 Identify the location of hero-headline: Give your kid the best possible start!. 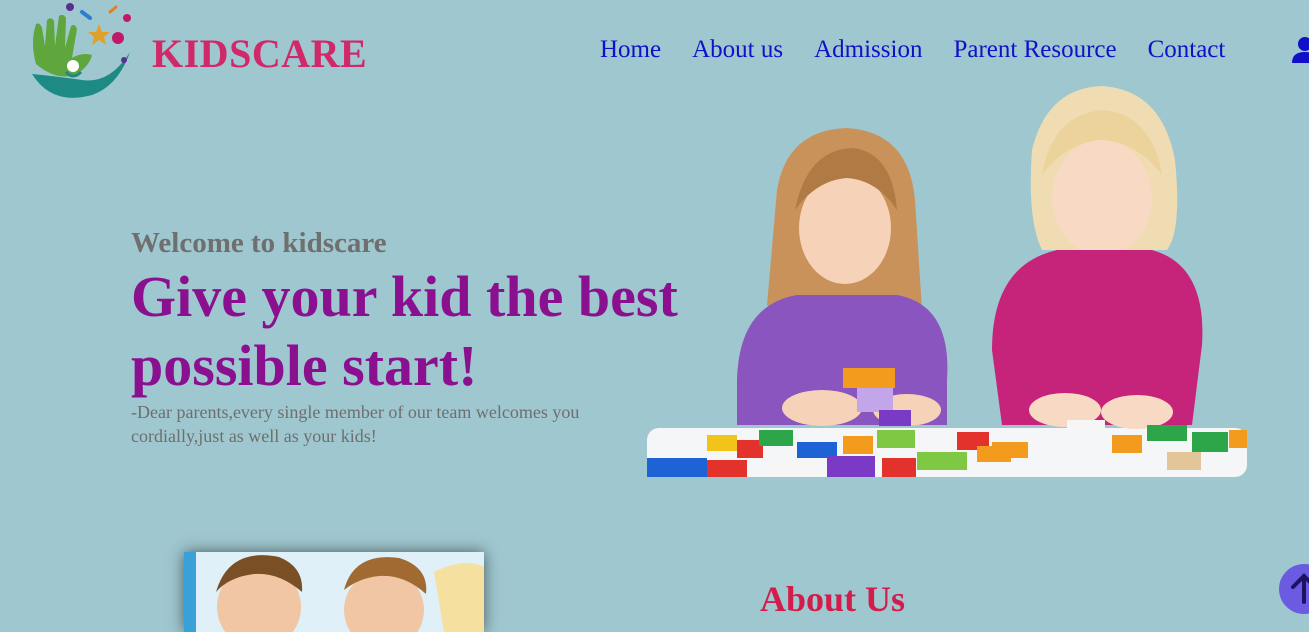
(404, 331).